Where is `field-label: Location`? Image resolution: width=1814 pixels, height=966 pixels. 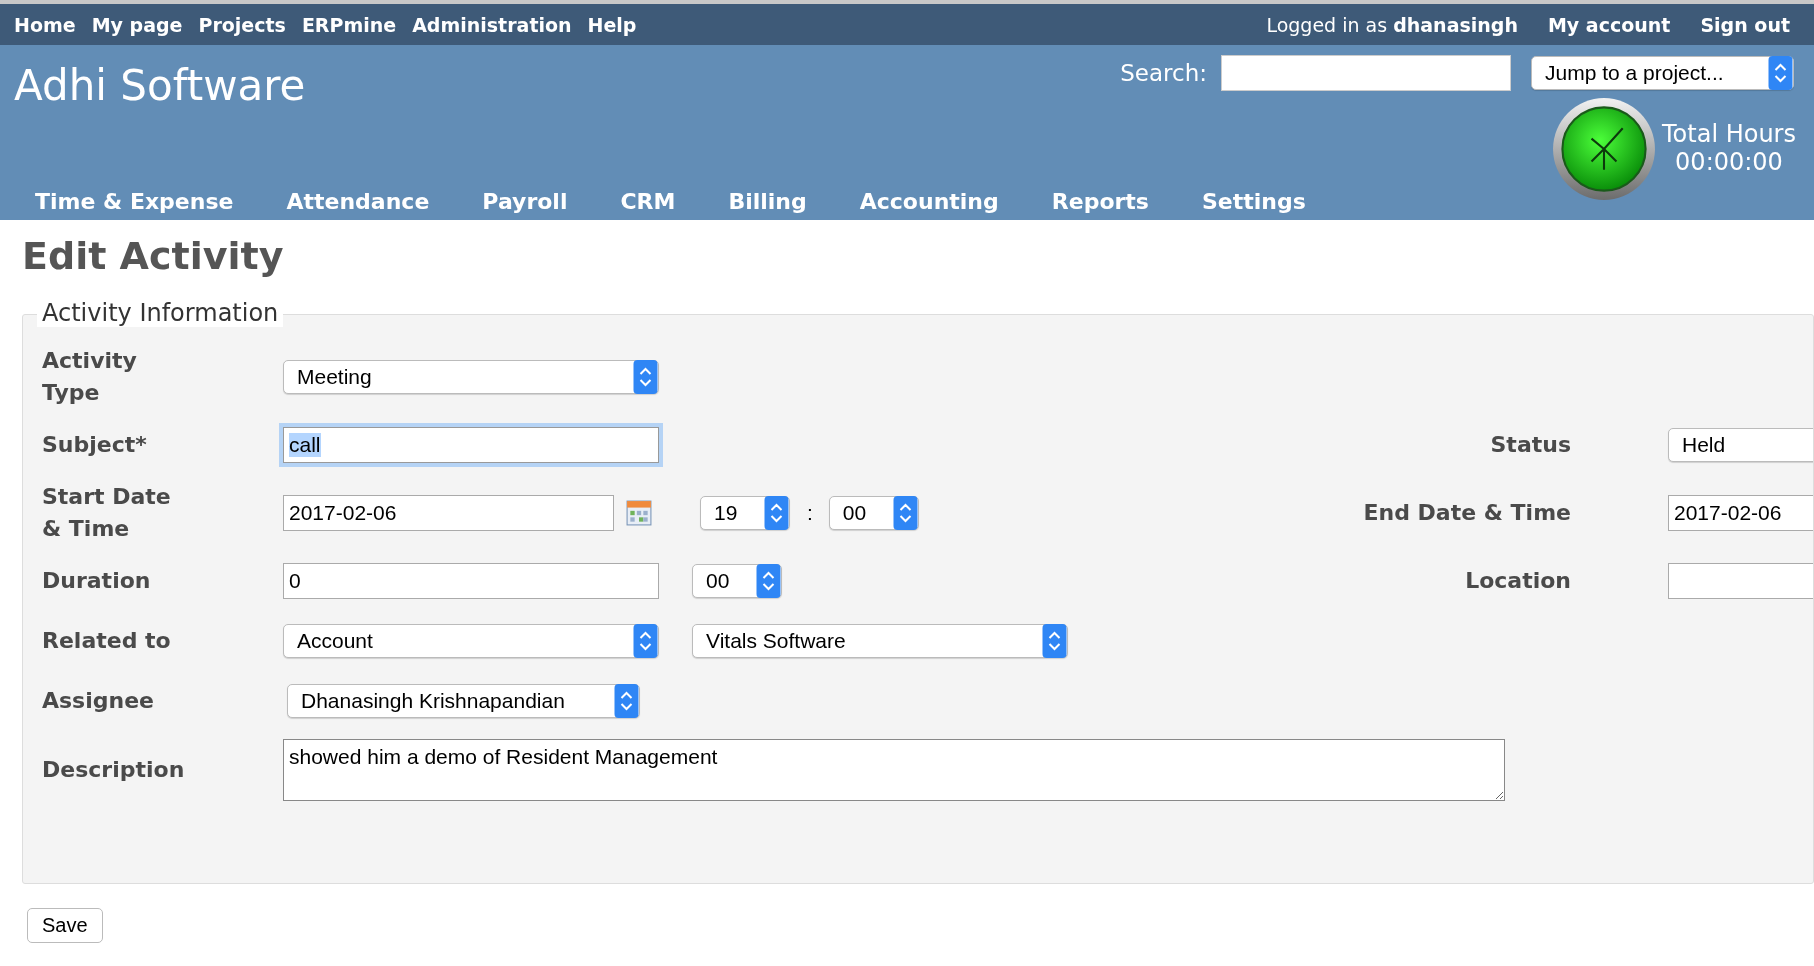 field-label: Location is located at coordinates (1517, 580).